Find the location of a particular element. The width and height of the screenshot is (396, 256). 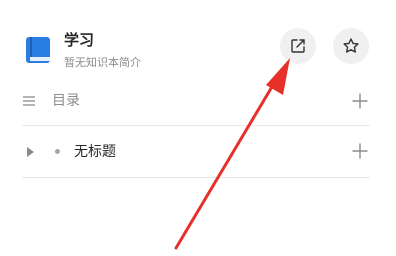

share-button is located at coordinates (298, 46).